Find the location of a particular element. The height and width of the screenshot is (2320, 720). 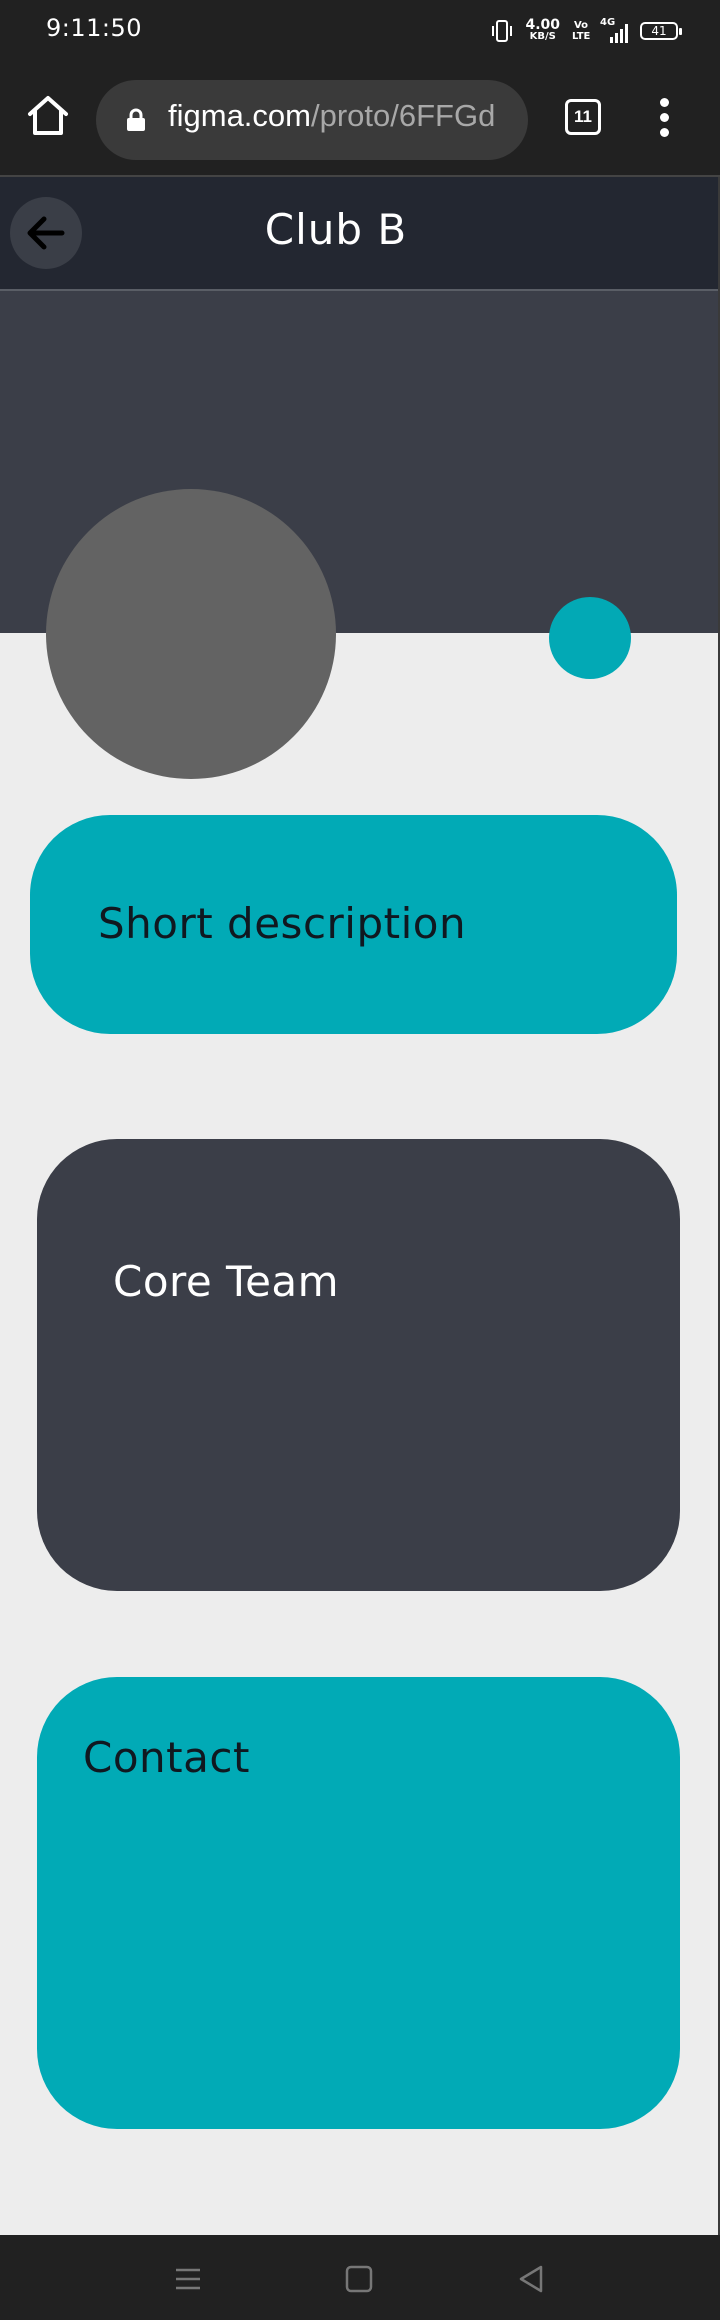

nav-home-button is located at coordinates (359, 2279).